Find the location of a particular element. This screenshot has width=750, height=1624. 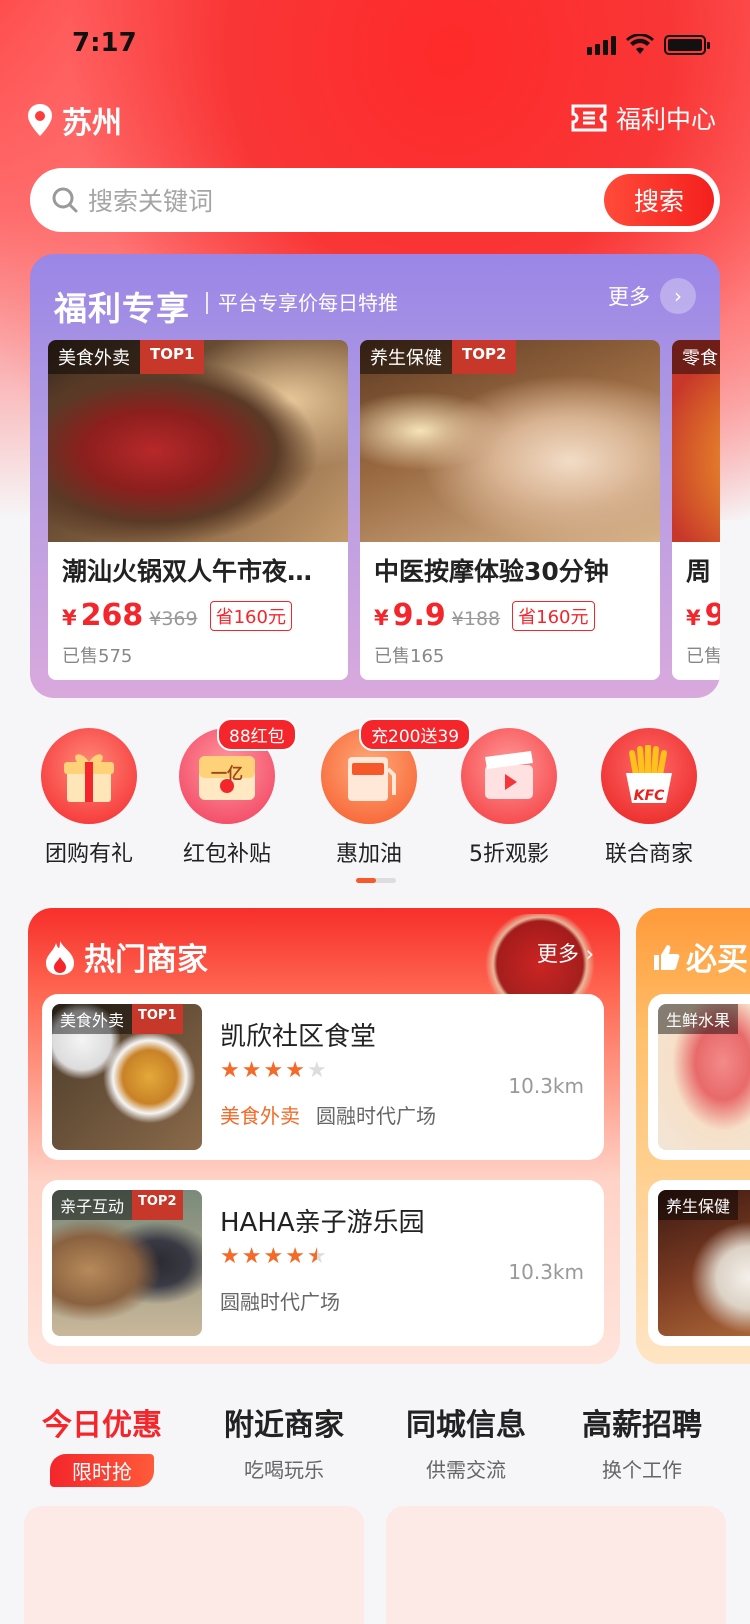

deal-card: 零食 周 ¥ 9 已售 is located at coordinates (696, 510).